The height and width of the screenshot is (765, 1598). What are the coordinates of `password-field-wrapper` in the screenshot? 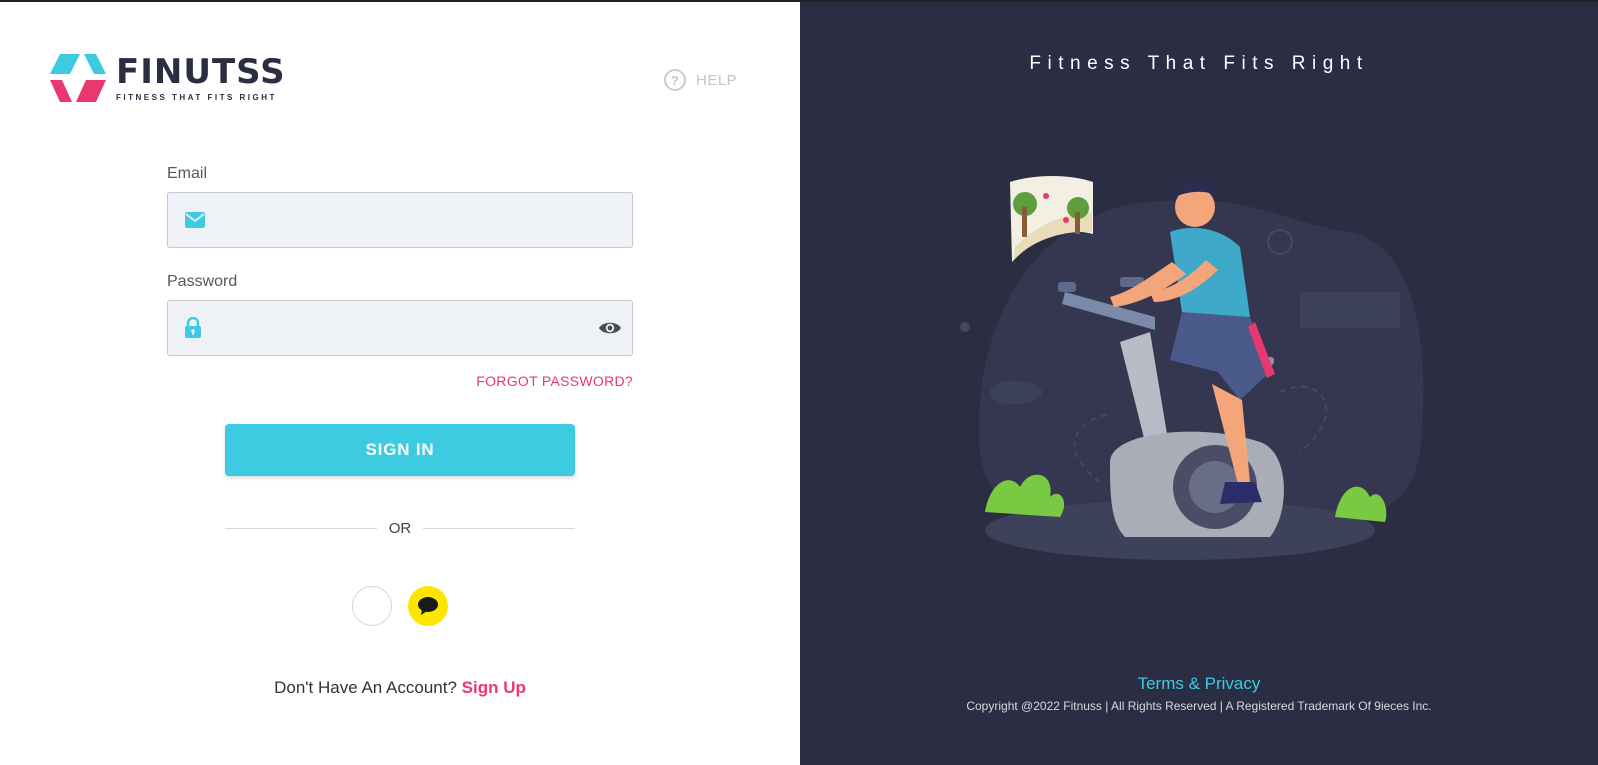 It's located at (400, 328).